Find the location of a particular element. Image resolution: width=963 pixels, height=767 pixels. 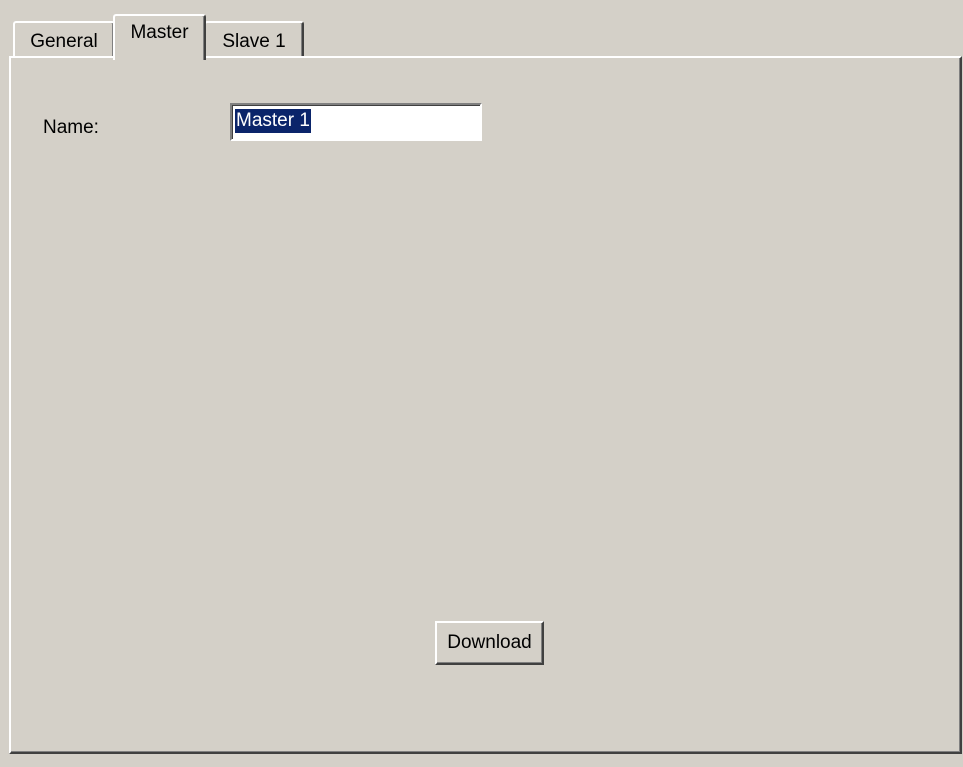

tab-slave-1: Slave 1 is located at coordinates (254, 39).